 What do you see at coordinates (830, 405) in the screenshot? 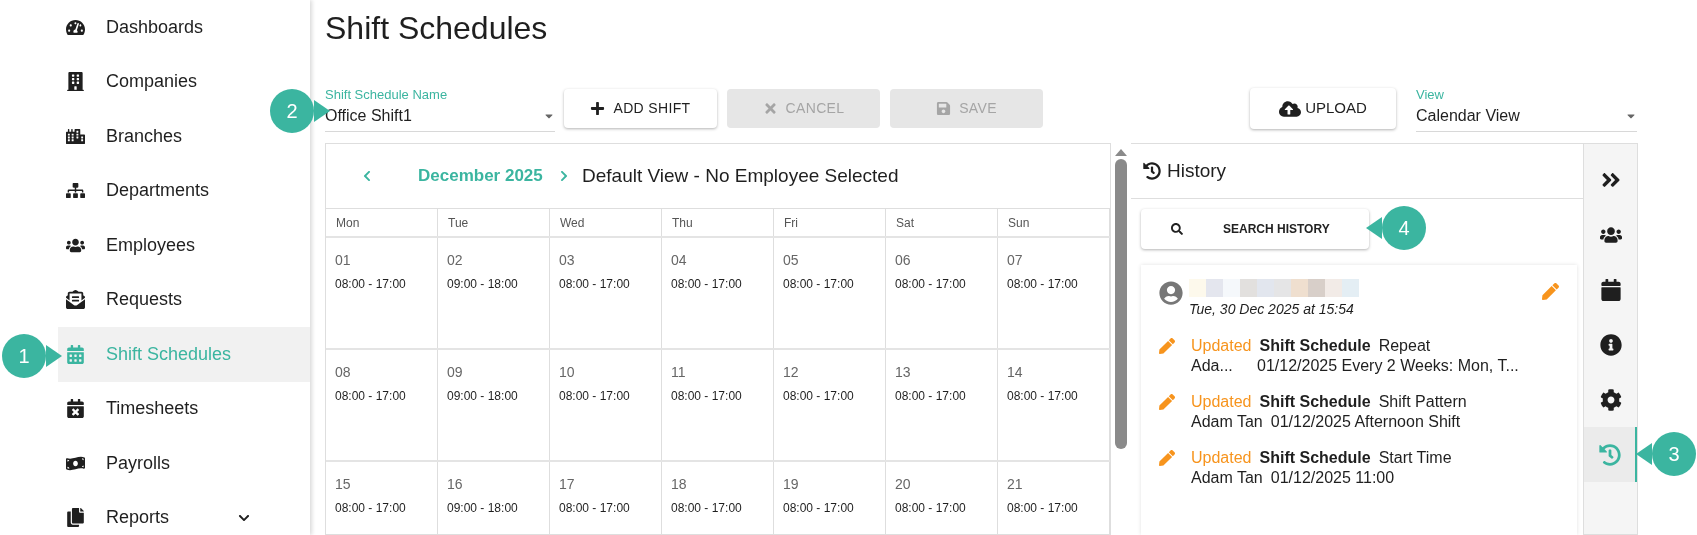
I see `day-cell: 12 08:00 - 17:00` at bounding box center [830, 405].